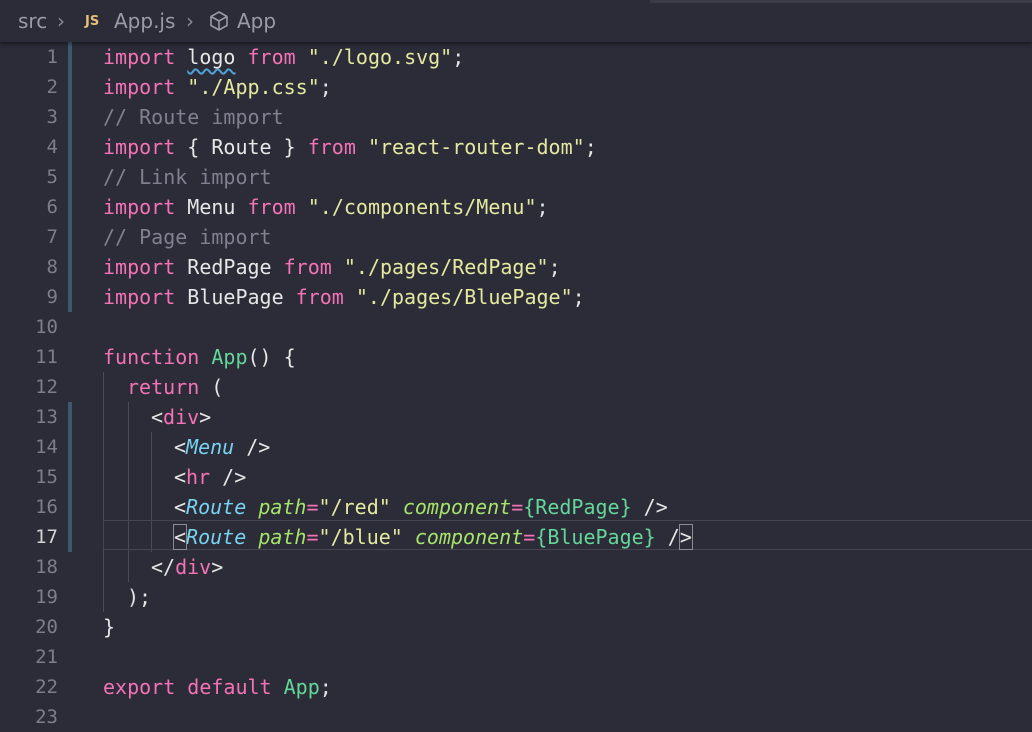 The width and height of the screenshot is (1032, 732). I want to click on code-line: <div>, so click(181, 417).